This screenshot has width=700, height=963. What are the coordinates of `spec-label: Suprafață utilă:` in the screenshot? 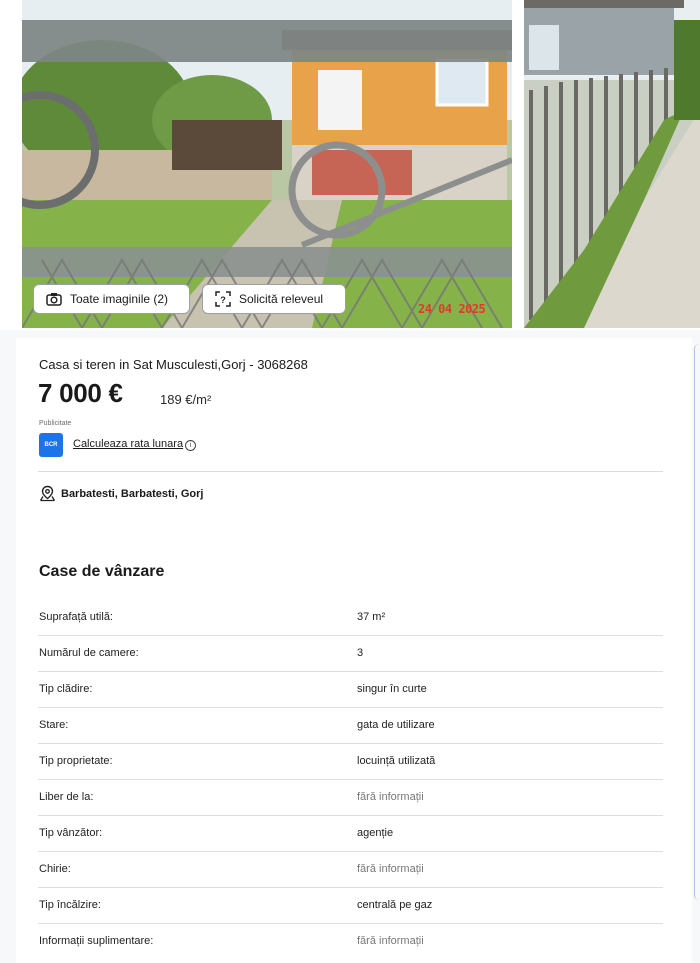 It's located at (76, 617).